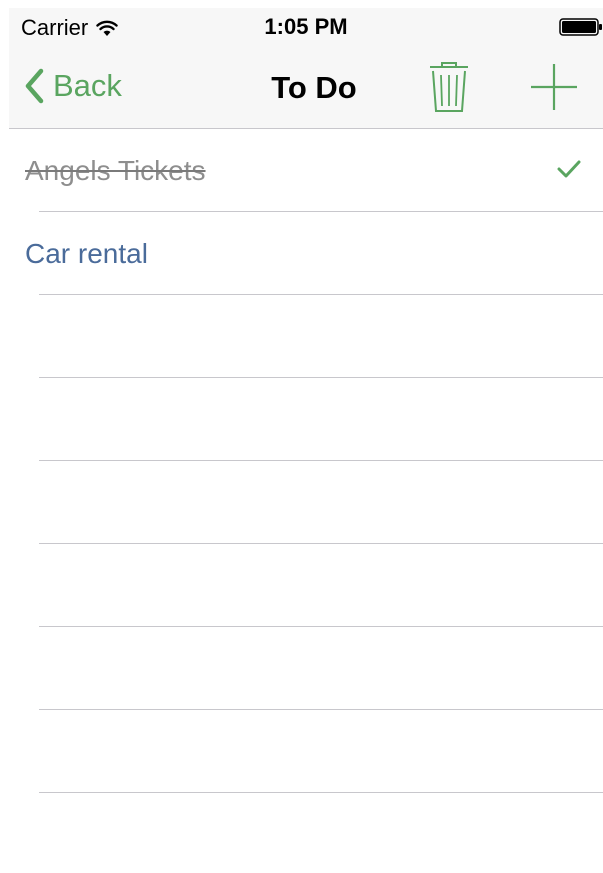 Image resolution: width=603 pixels, height=873 pixels. What do you see at coordinates (86, 253) in the screenshot?
I see `todo-label: Car rental` at bounding box center [86, 253].